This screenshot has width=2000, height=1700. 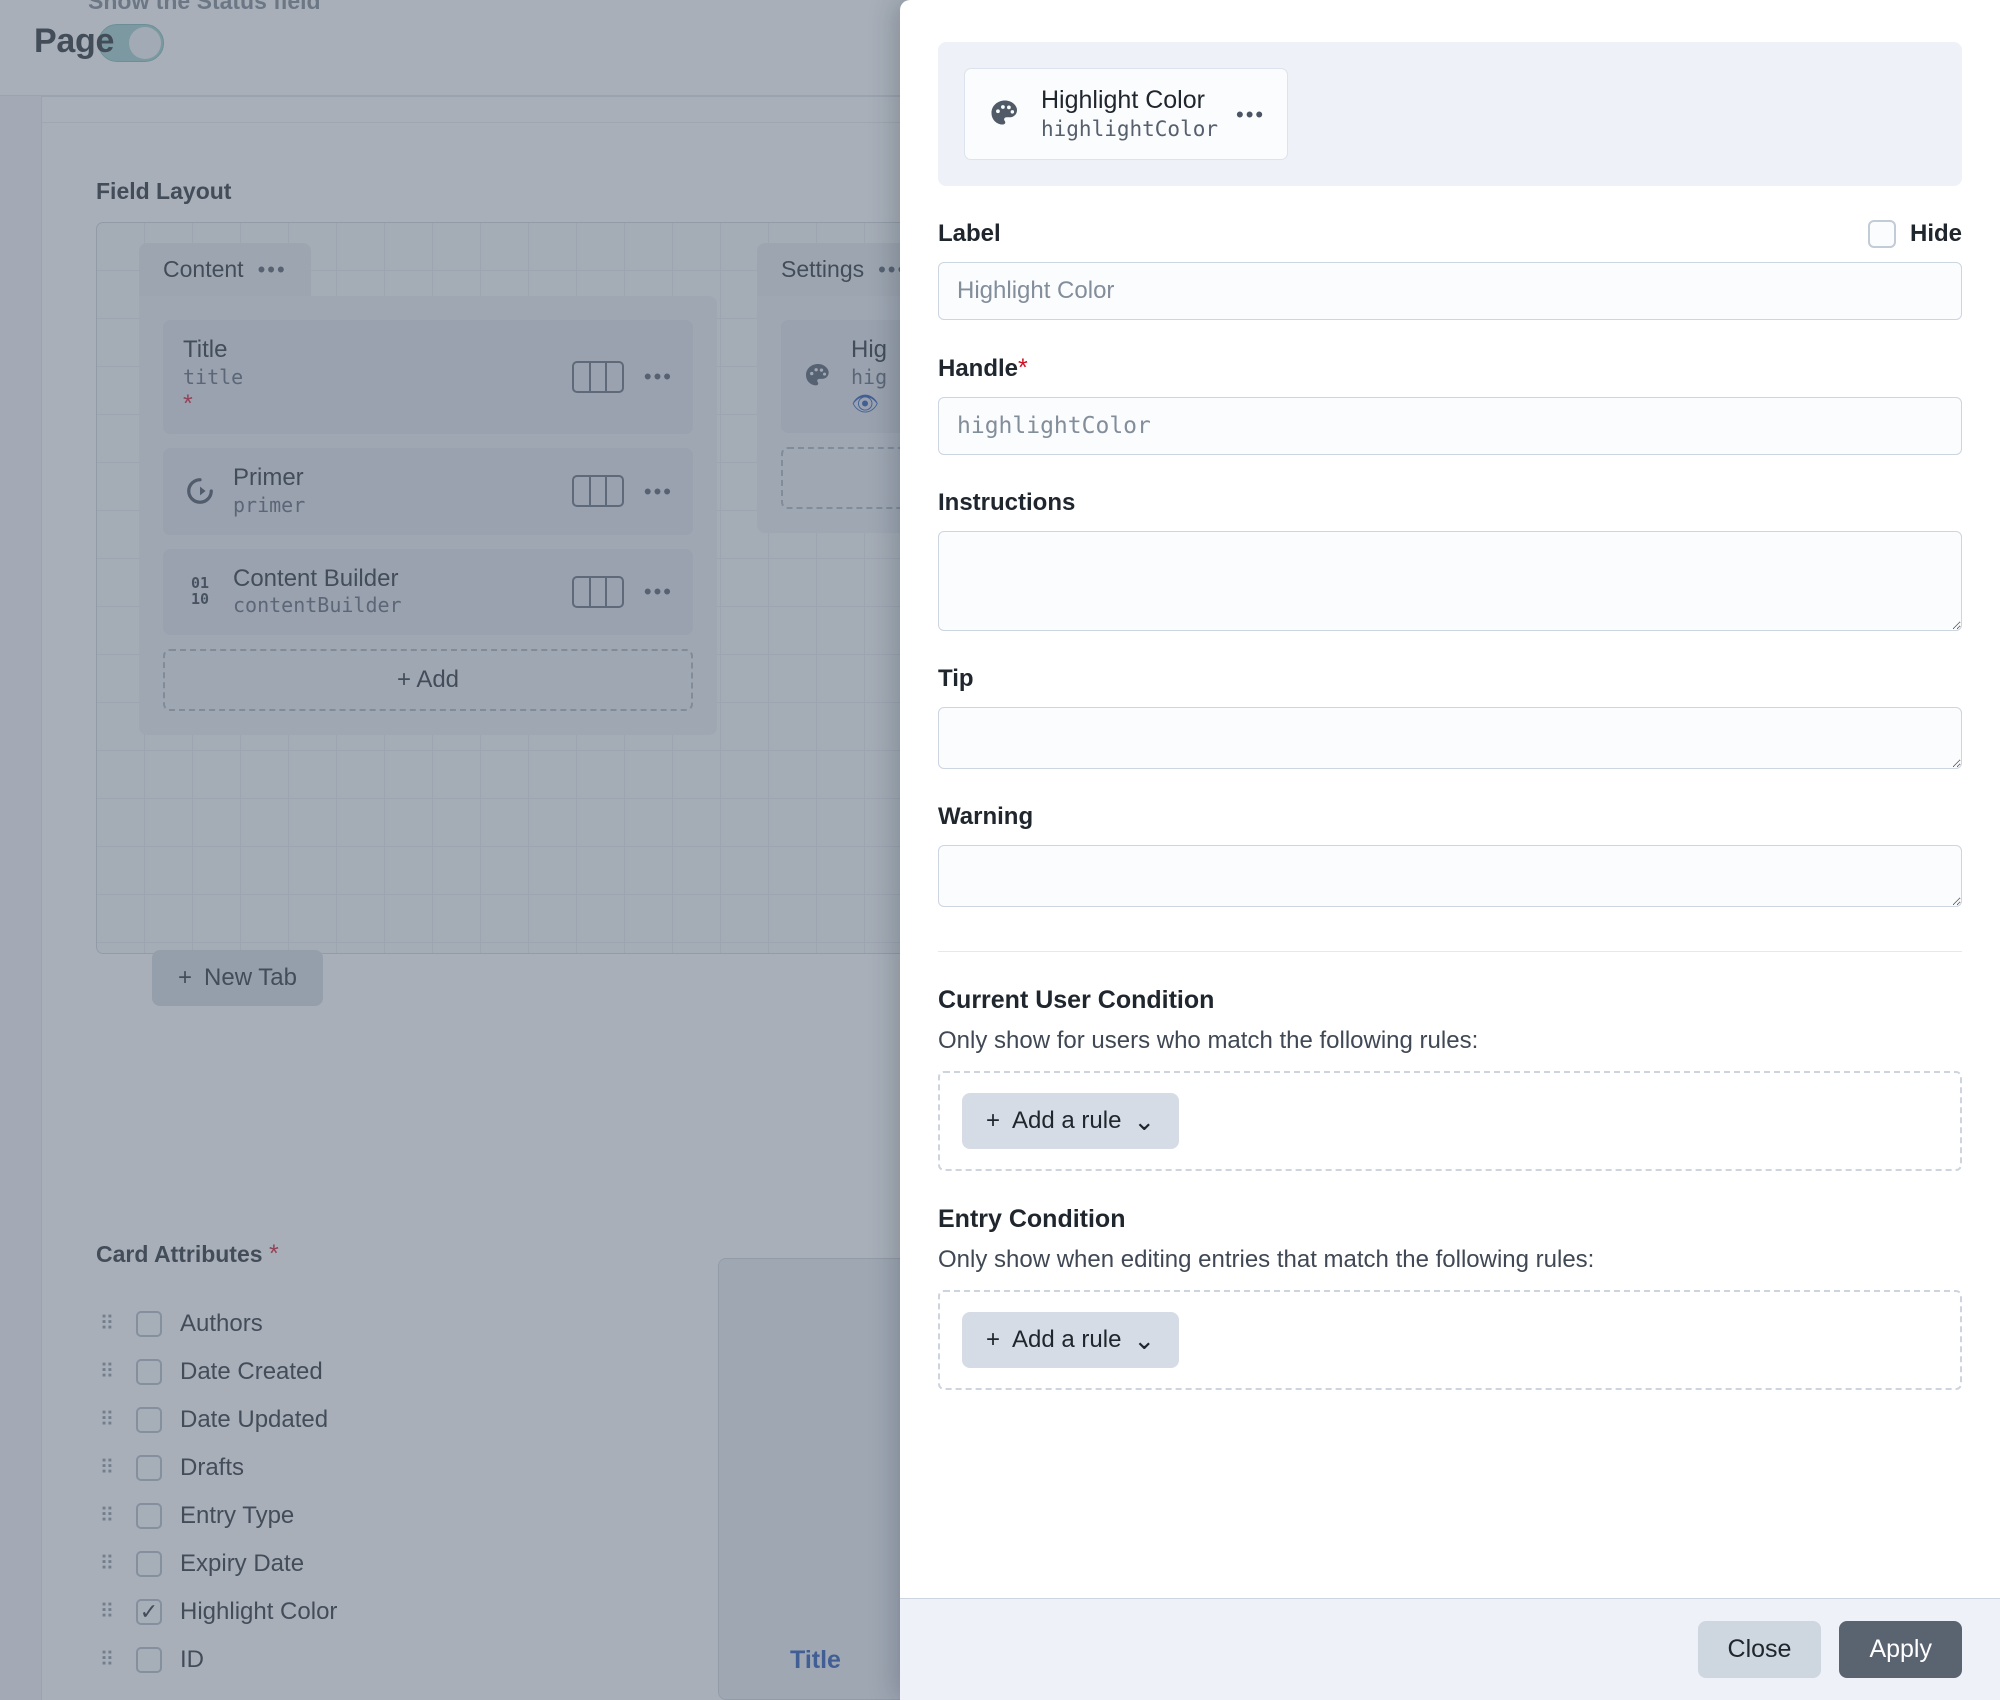 I want to click on field-summary-handle: highlightColor, so click(x=1130, y=129).